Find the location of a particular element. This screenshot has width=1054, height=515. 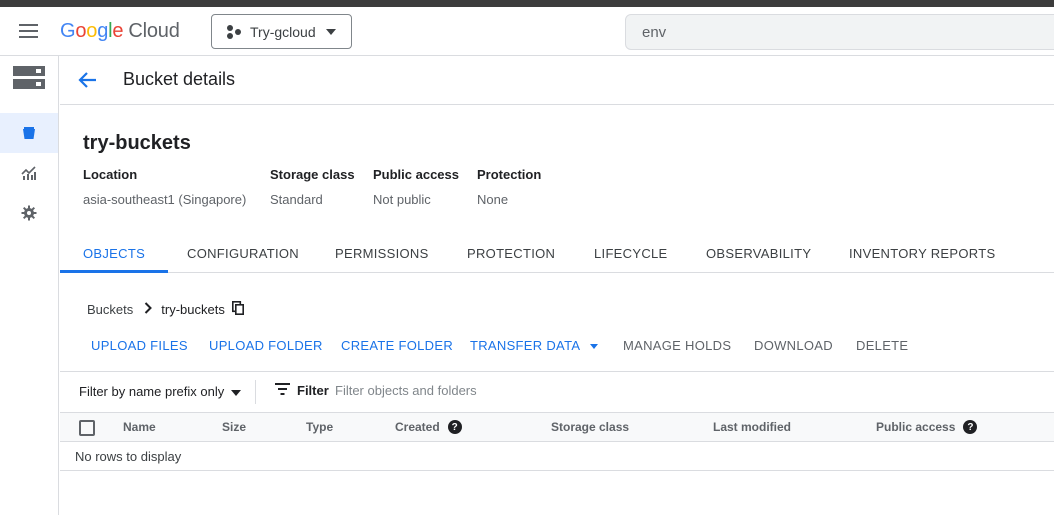

meta-label: Location is located at coordinates (110, 174).